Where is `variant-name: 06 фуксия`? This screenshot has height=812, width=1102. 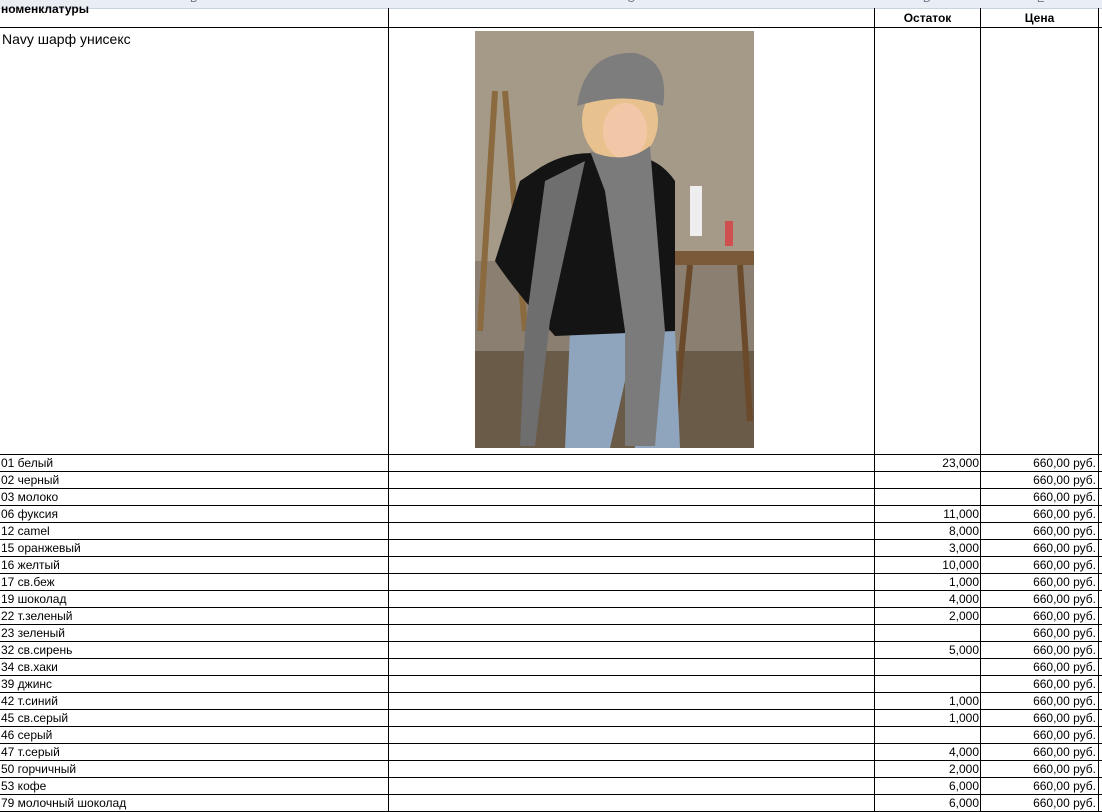
variant-name: 06 фуксия is located at coordinates (29, 514).